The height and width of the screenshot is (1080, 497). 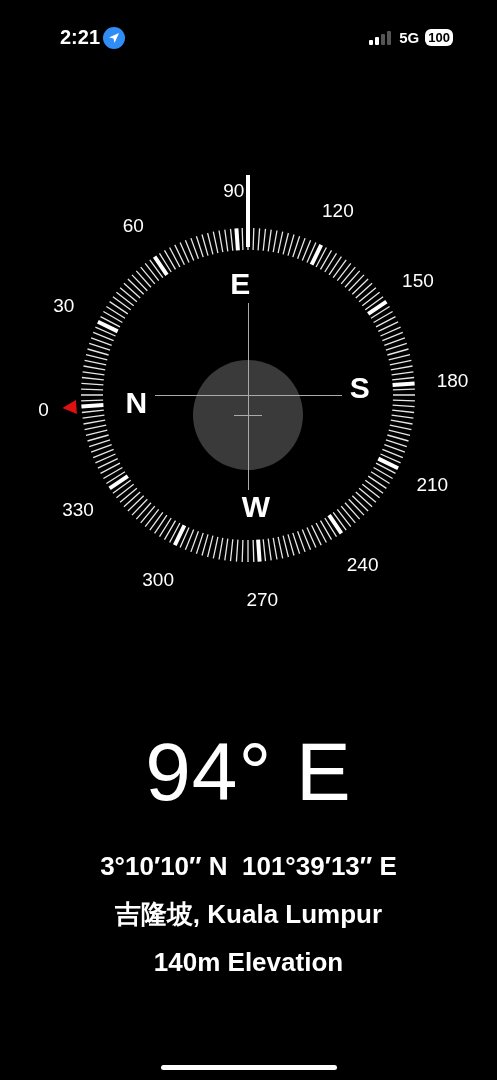 What do you see at coordinates (248, 962) in the screenshot?
I see `elevation-text: 140m Elevation` at bounding box center [248, 962].